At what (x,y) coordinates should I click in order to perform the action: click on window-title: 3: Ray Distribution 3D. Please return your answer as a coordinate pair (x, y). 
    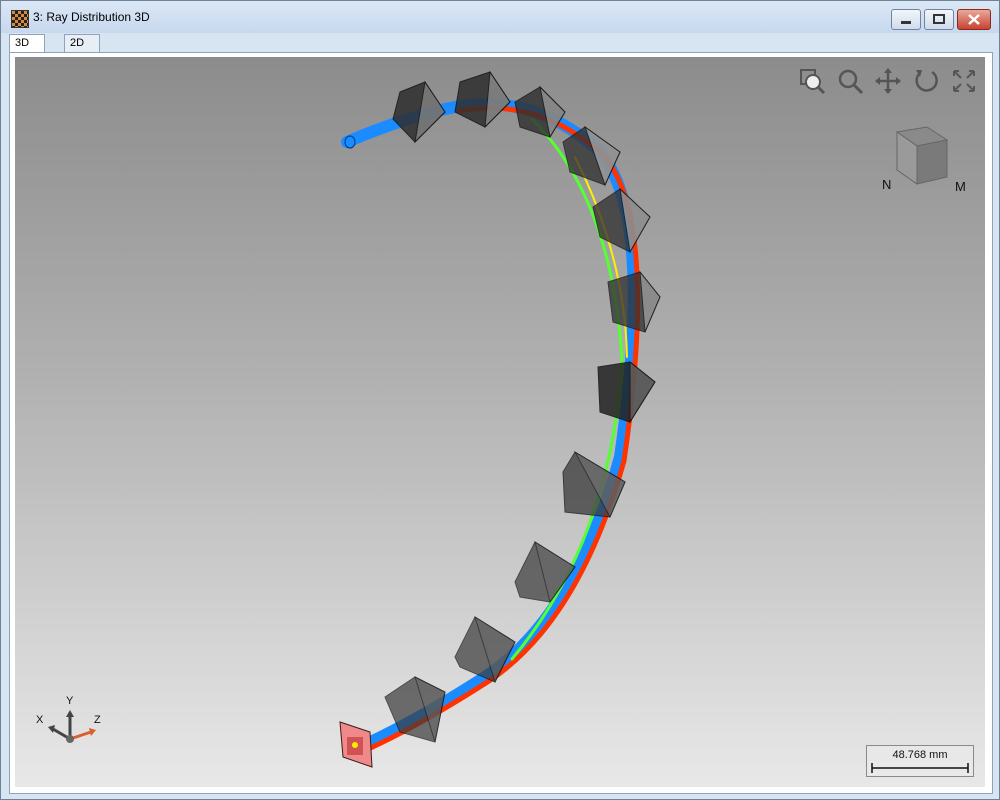
    Looking at the image, I should click on (91, 17).